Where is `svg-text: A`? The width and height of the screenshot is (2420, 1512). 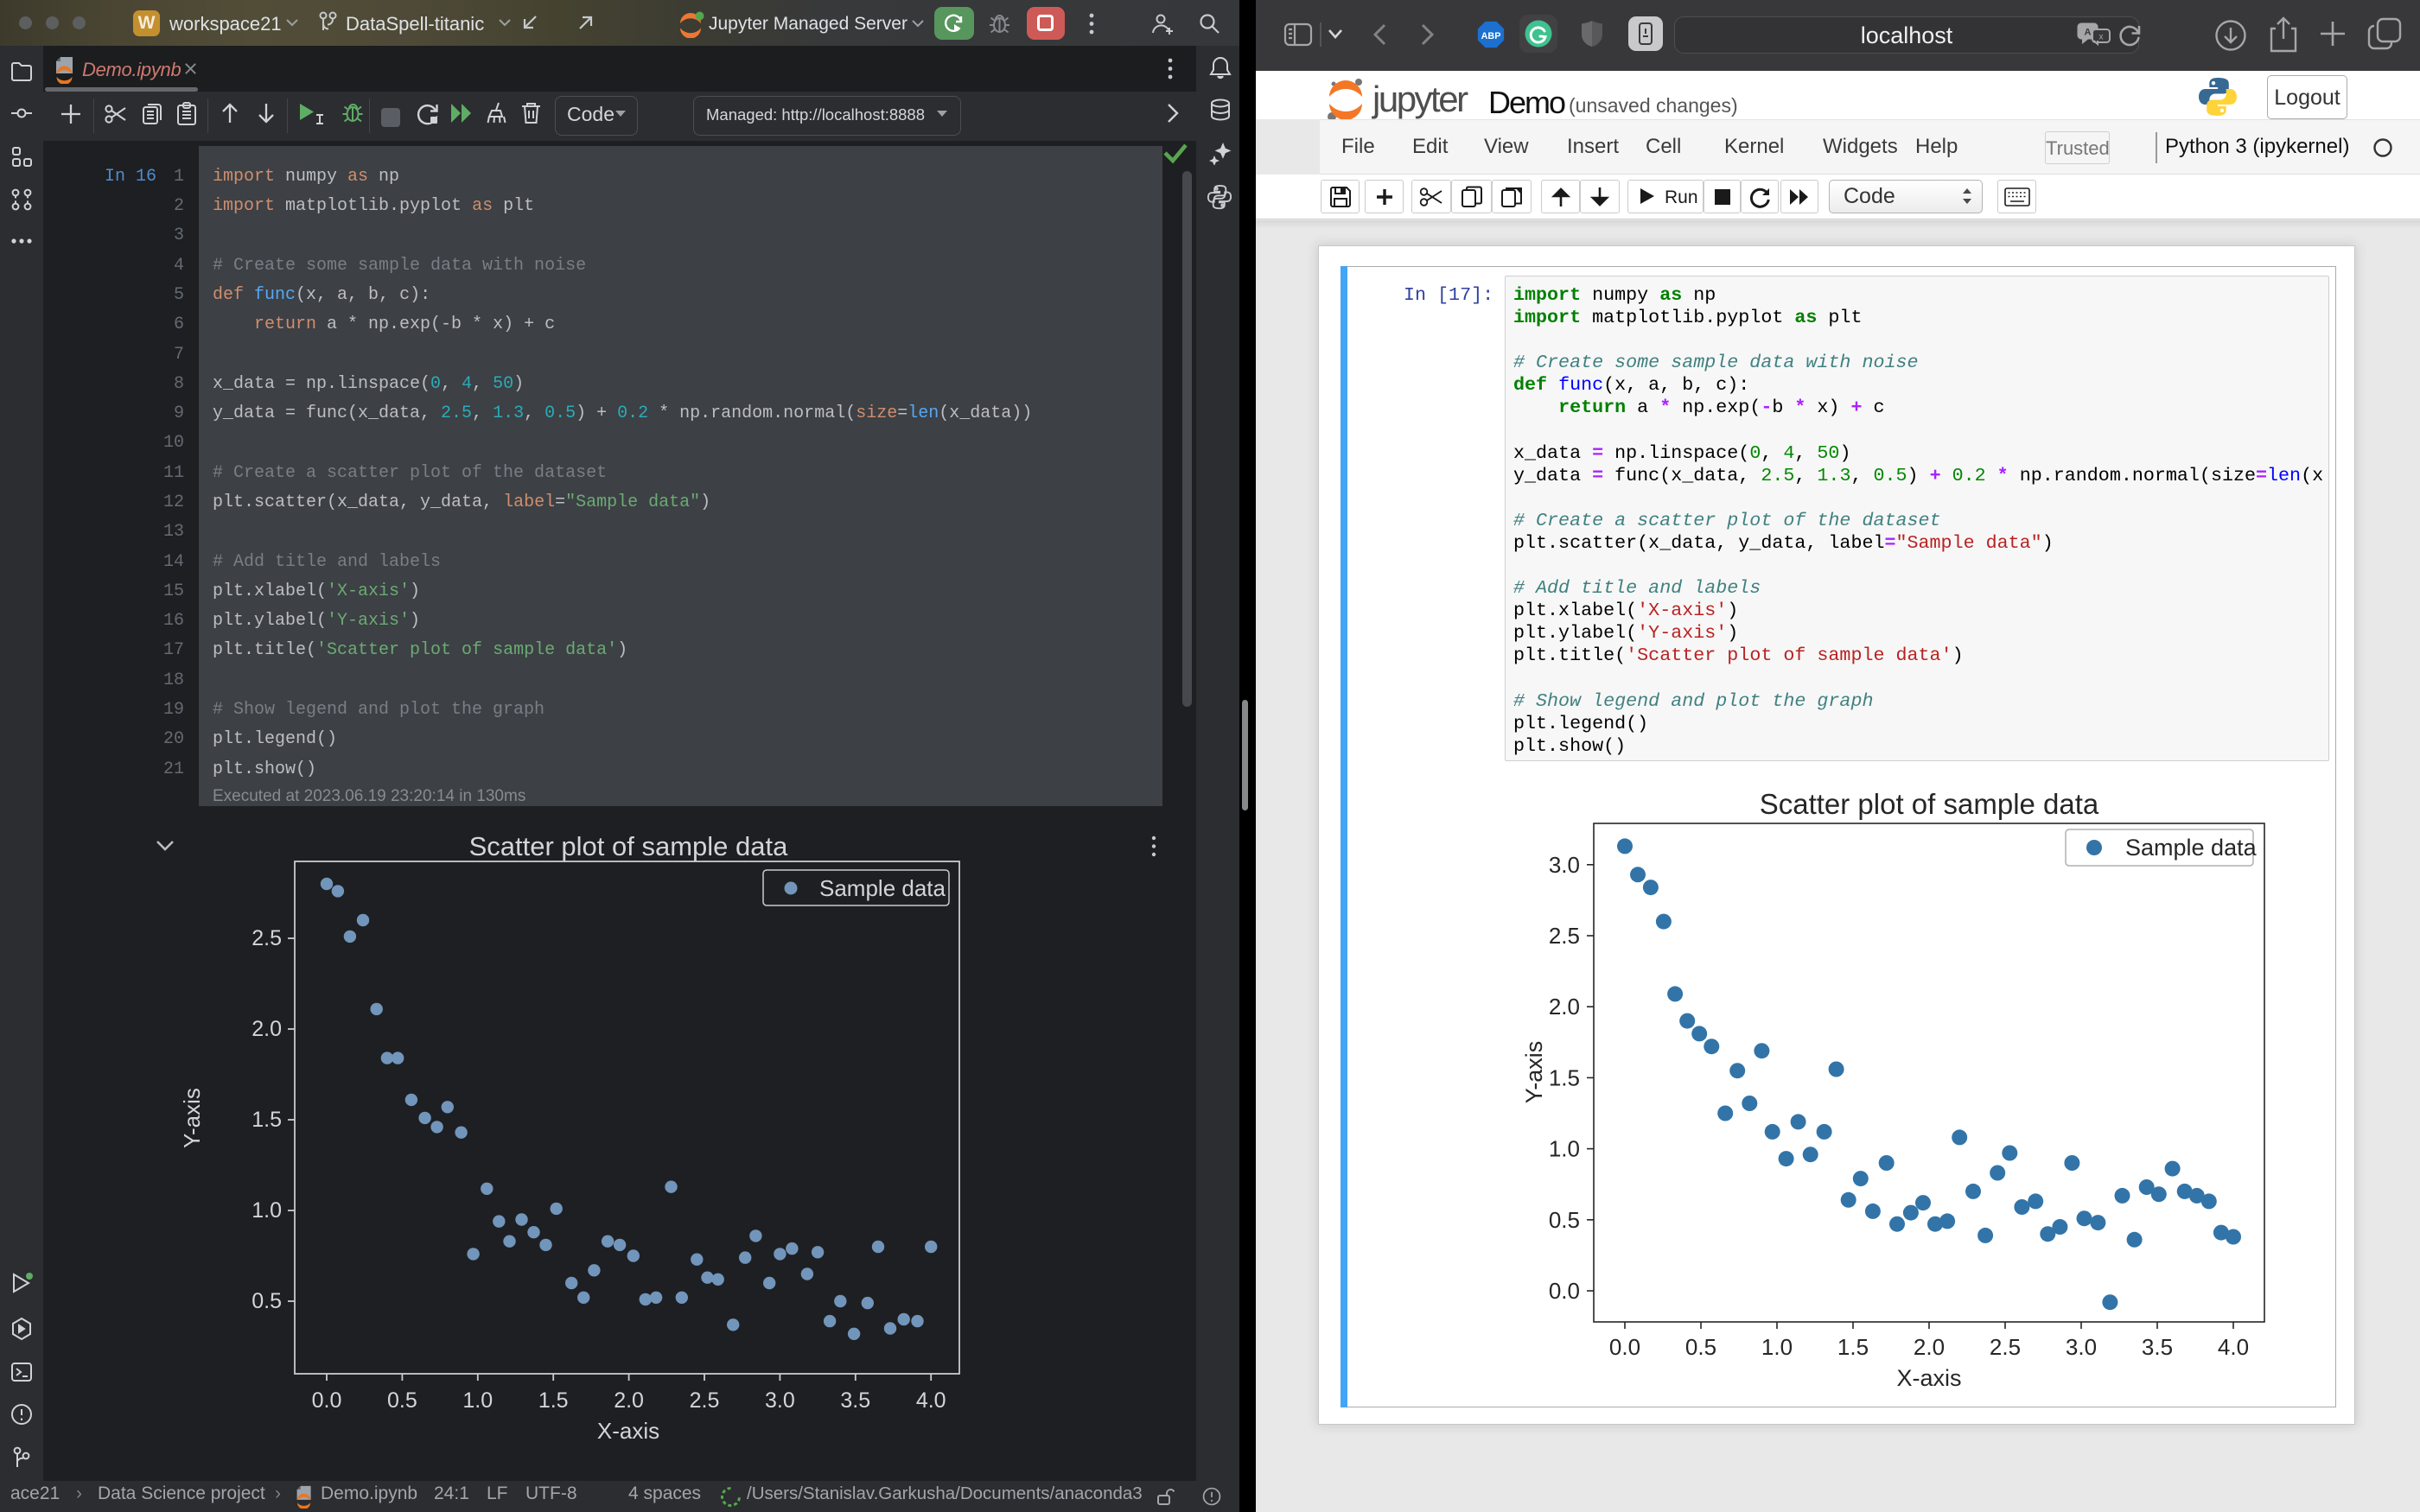 svg-text: A is located at coordinates (2088, 33).